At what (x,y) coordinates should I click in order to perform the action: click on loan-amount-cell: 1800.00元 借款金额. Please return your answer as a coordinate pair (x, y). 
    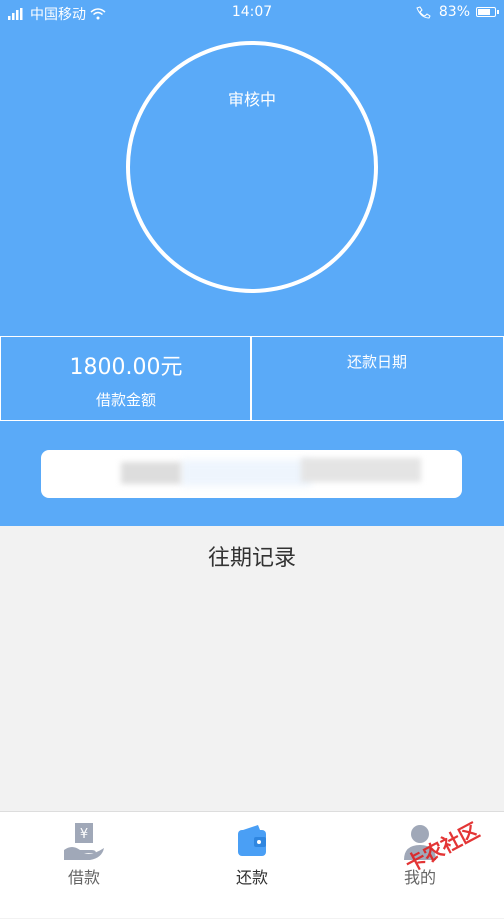
    Looking at the image, I should click on (126, 378).